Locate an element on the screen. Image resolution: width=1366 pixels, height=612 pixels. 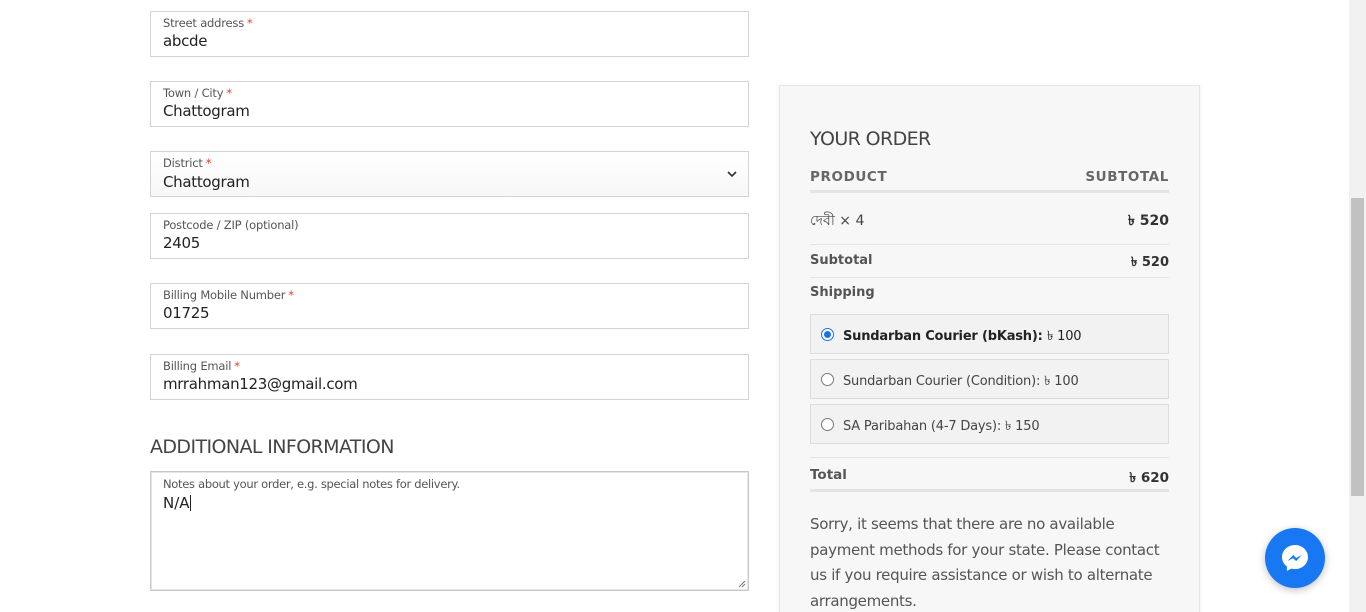
postcode-field: Postcode / ZIP (optional) 2405 is located at coordinates (449, 236).